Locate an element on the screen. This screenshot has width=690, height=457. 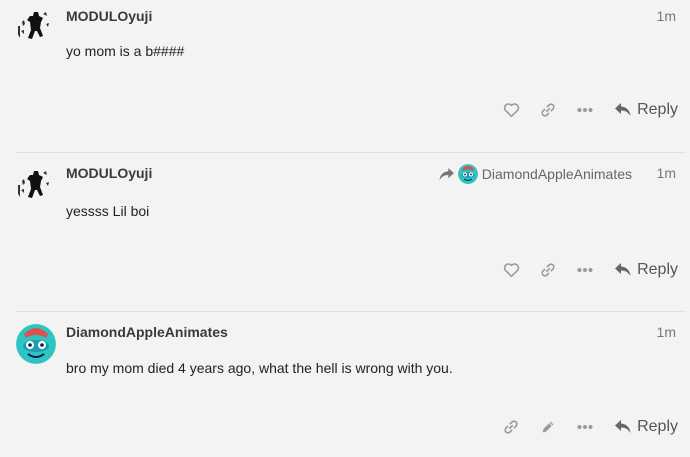
reply-to-indicator: DiamondAppleAnimates is located at coordinates (535, 174).